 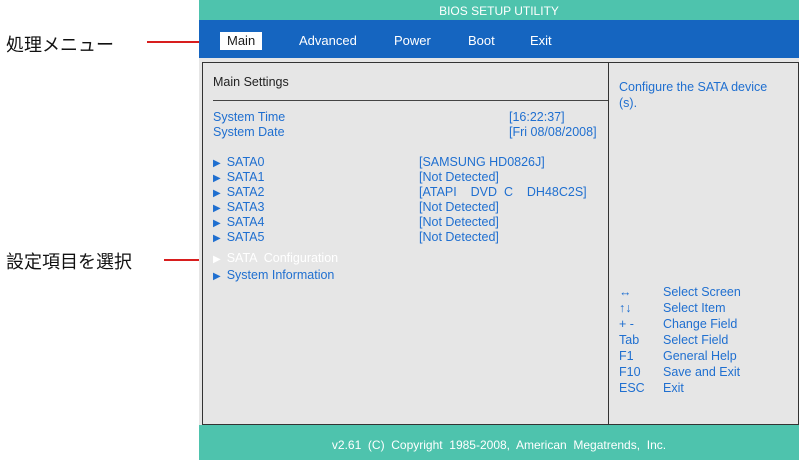 What do you see at coordinates (60, 45) in the screenshot?
I see `annotation-processing-menu: 処理メニュー` at bounding box center [60, 45].